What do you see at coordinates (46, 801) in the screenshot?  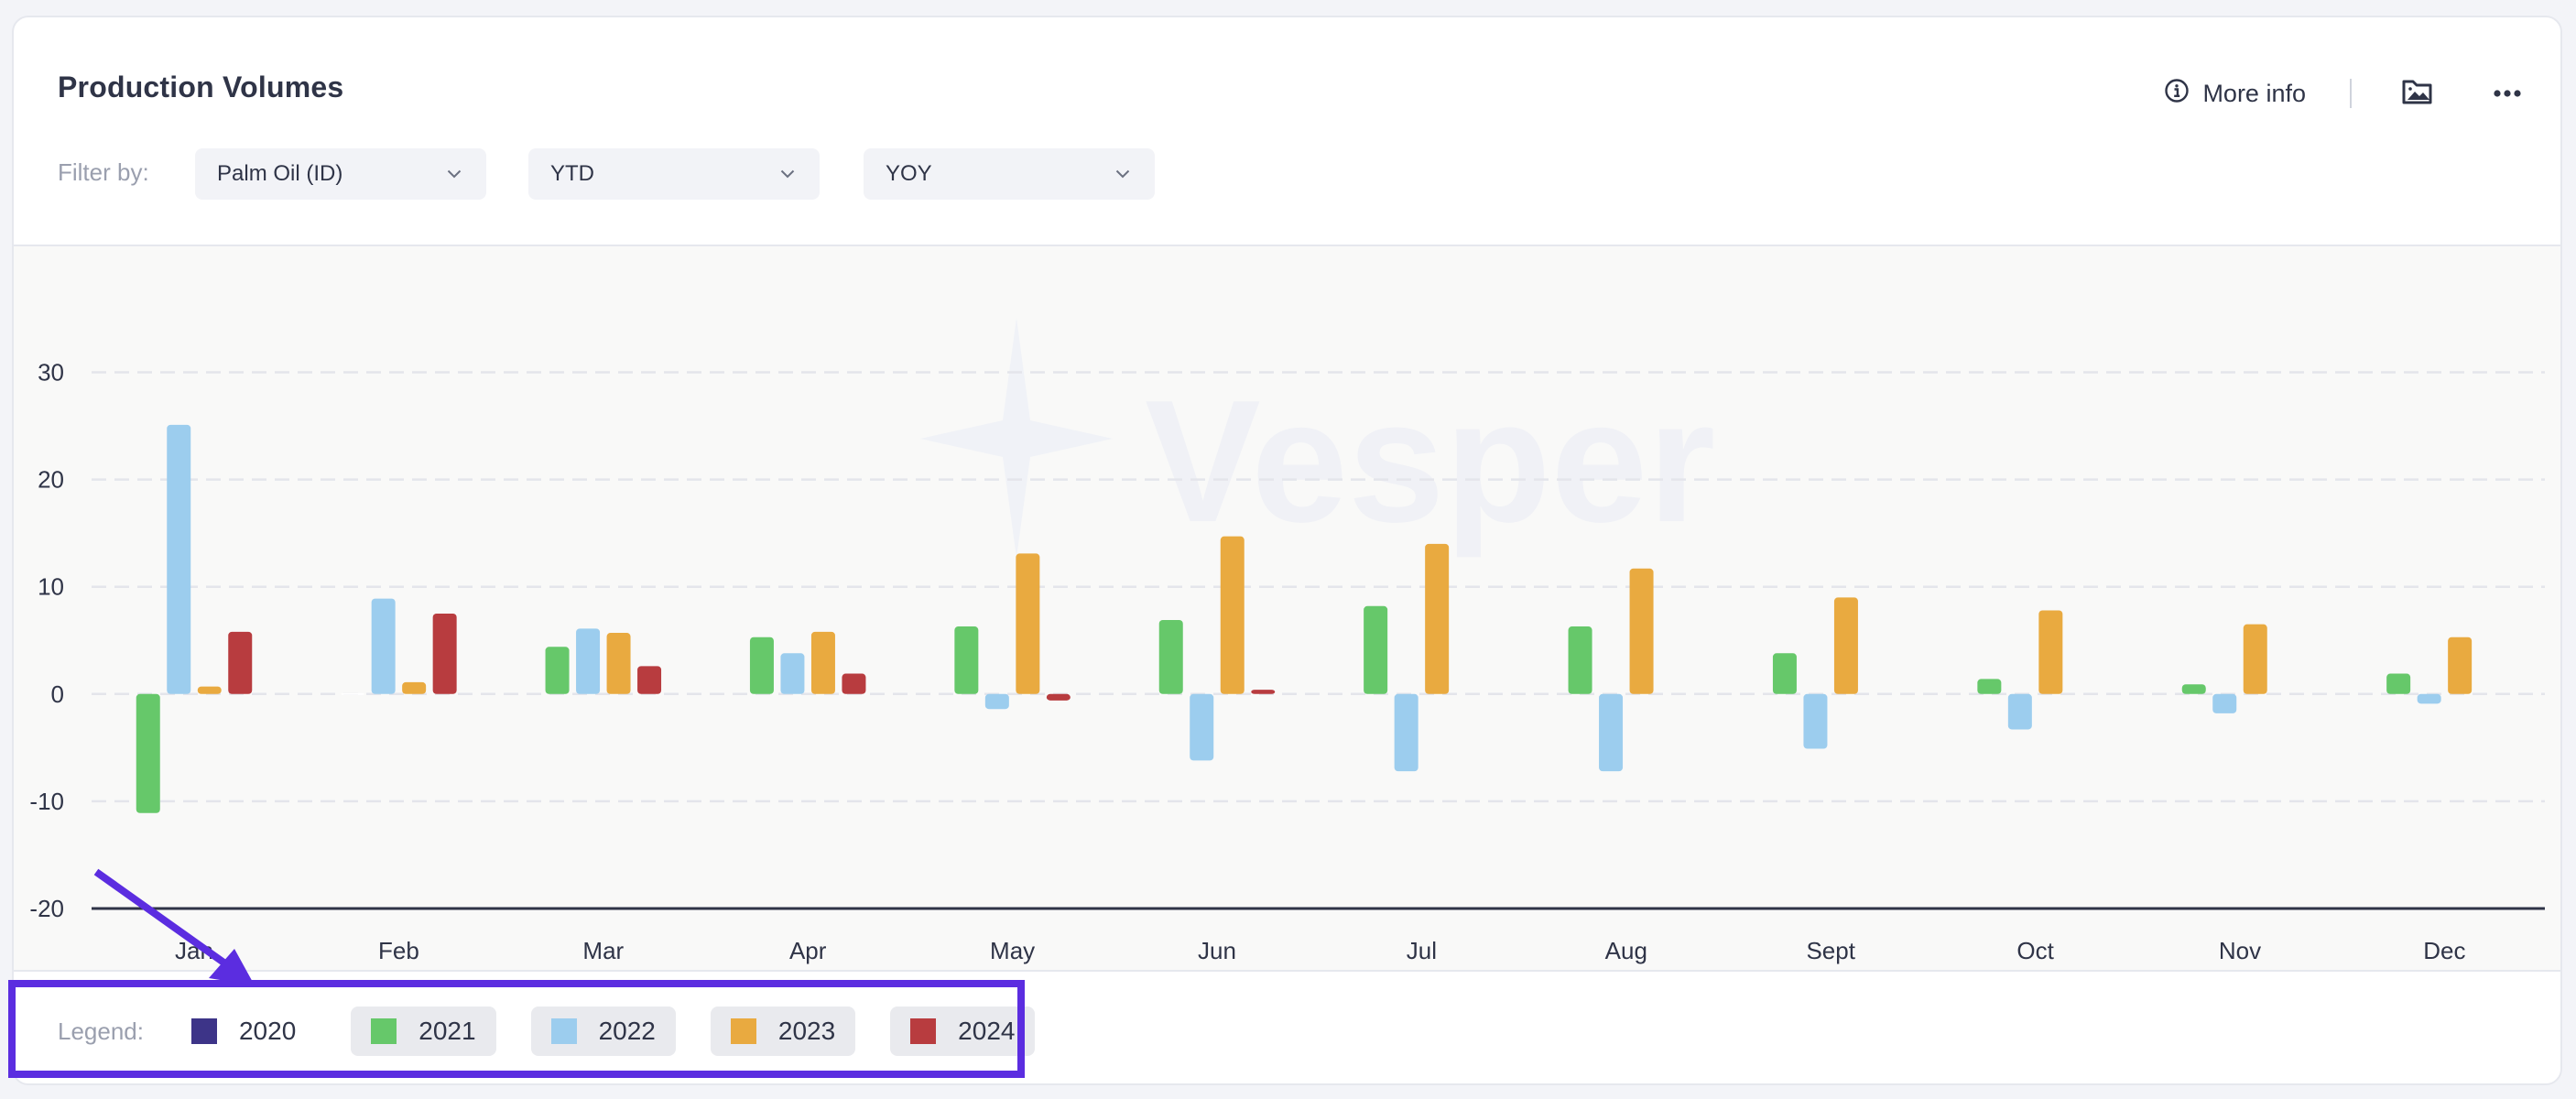 I see `y-tick-label: -10` at bounding box center [46, 801].